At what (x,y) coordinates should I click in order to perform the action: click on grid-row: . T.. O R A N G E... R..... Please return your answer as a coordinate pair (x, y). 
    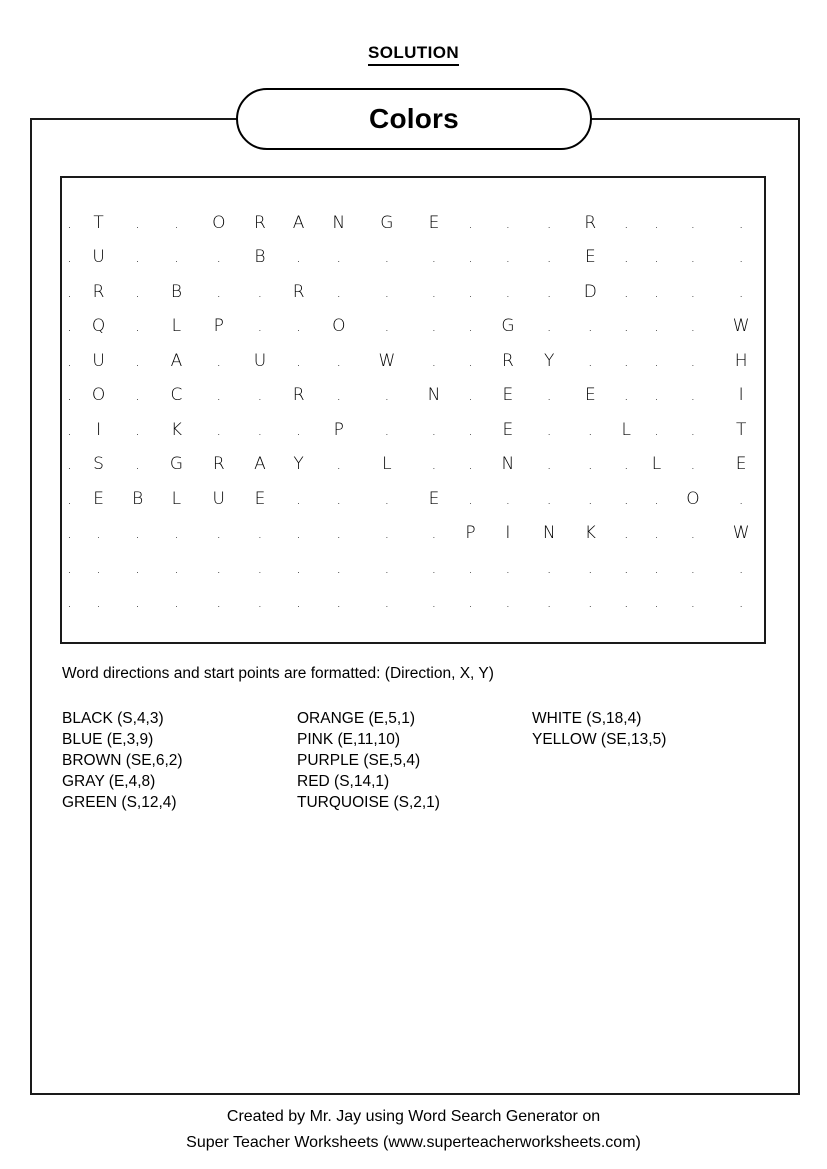
    Looking at the image, I should click on (415, 223).